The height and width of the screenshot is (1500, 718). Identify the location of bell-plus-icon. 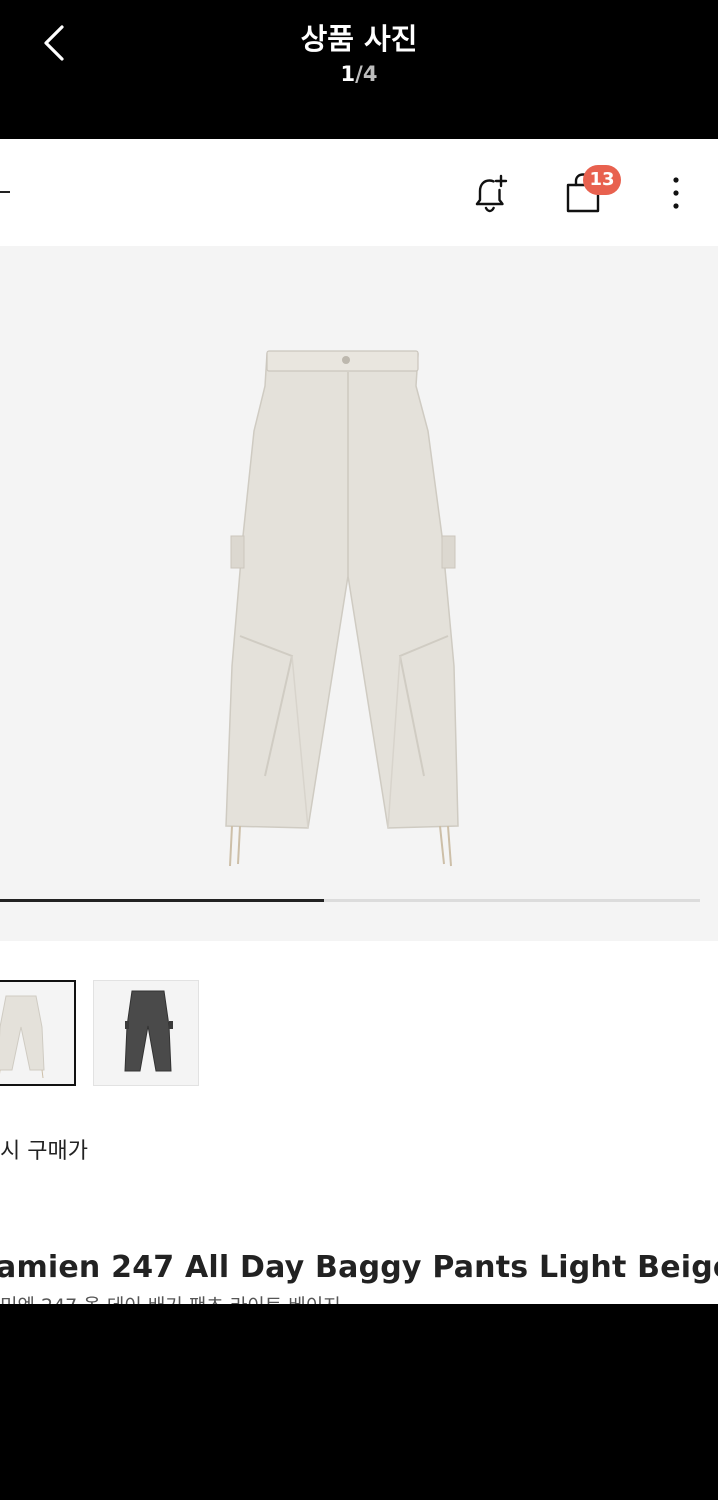
(491, 193).